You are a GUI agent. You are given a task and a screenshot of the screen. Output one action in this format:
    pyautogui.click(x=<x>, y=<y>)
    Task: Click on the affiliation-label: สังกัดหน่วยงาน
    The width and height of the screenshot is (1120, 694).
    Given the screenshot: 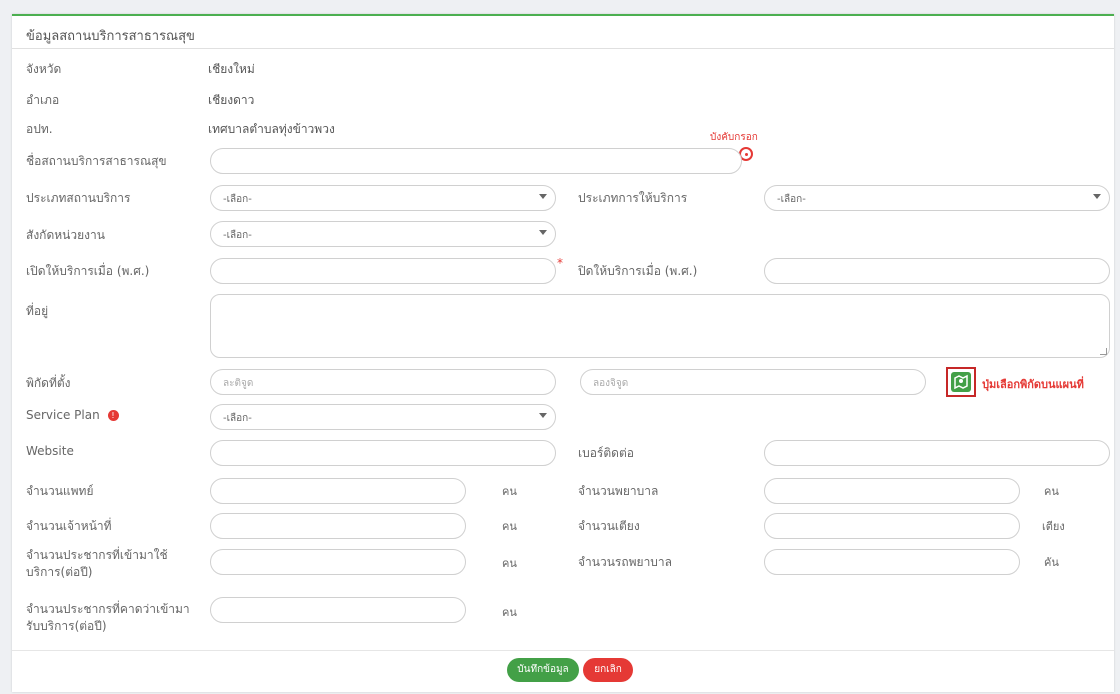 What is the action you would take?
    pyautogui.click(x=65, y=235)
    